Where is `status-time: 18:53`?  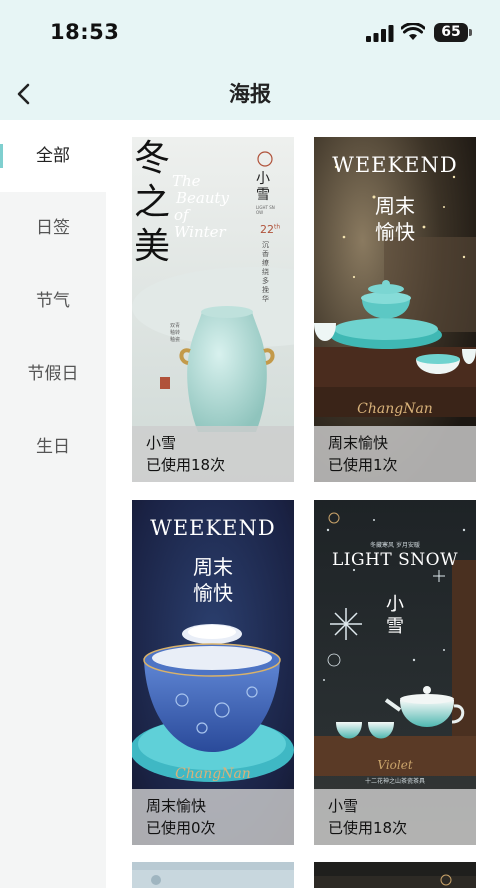
status-time: 18:53 is located at coordinates (85, 32).